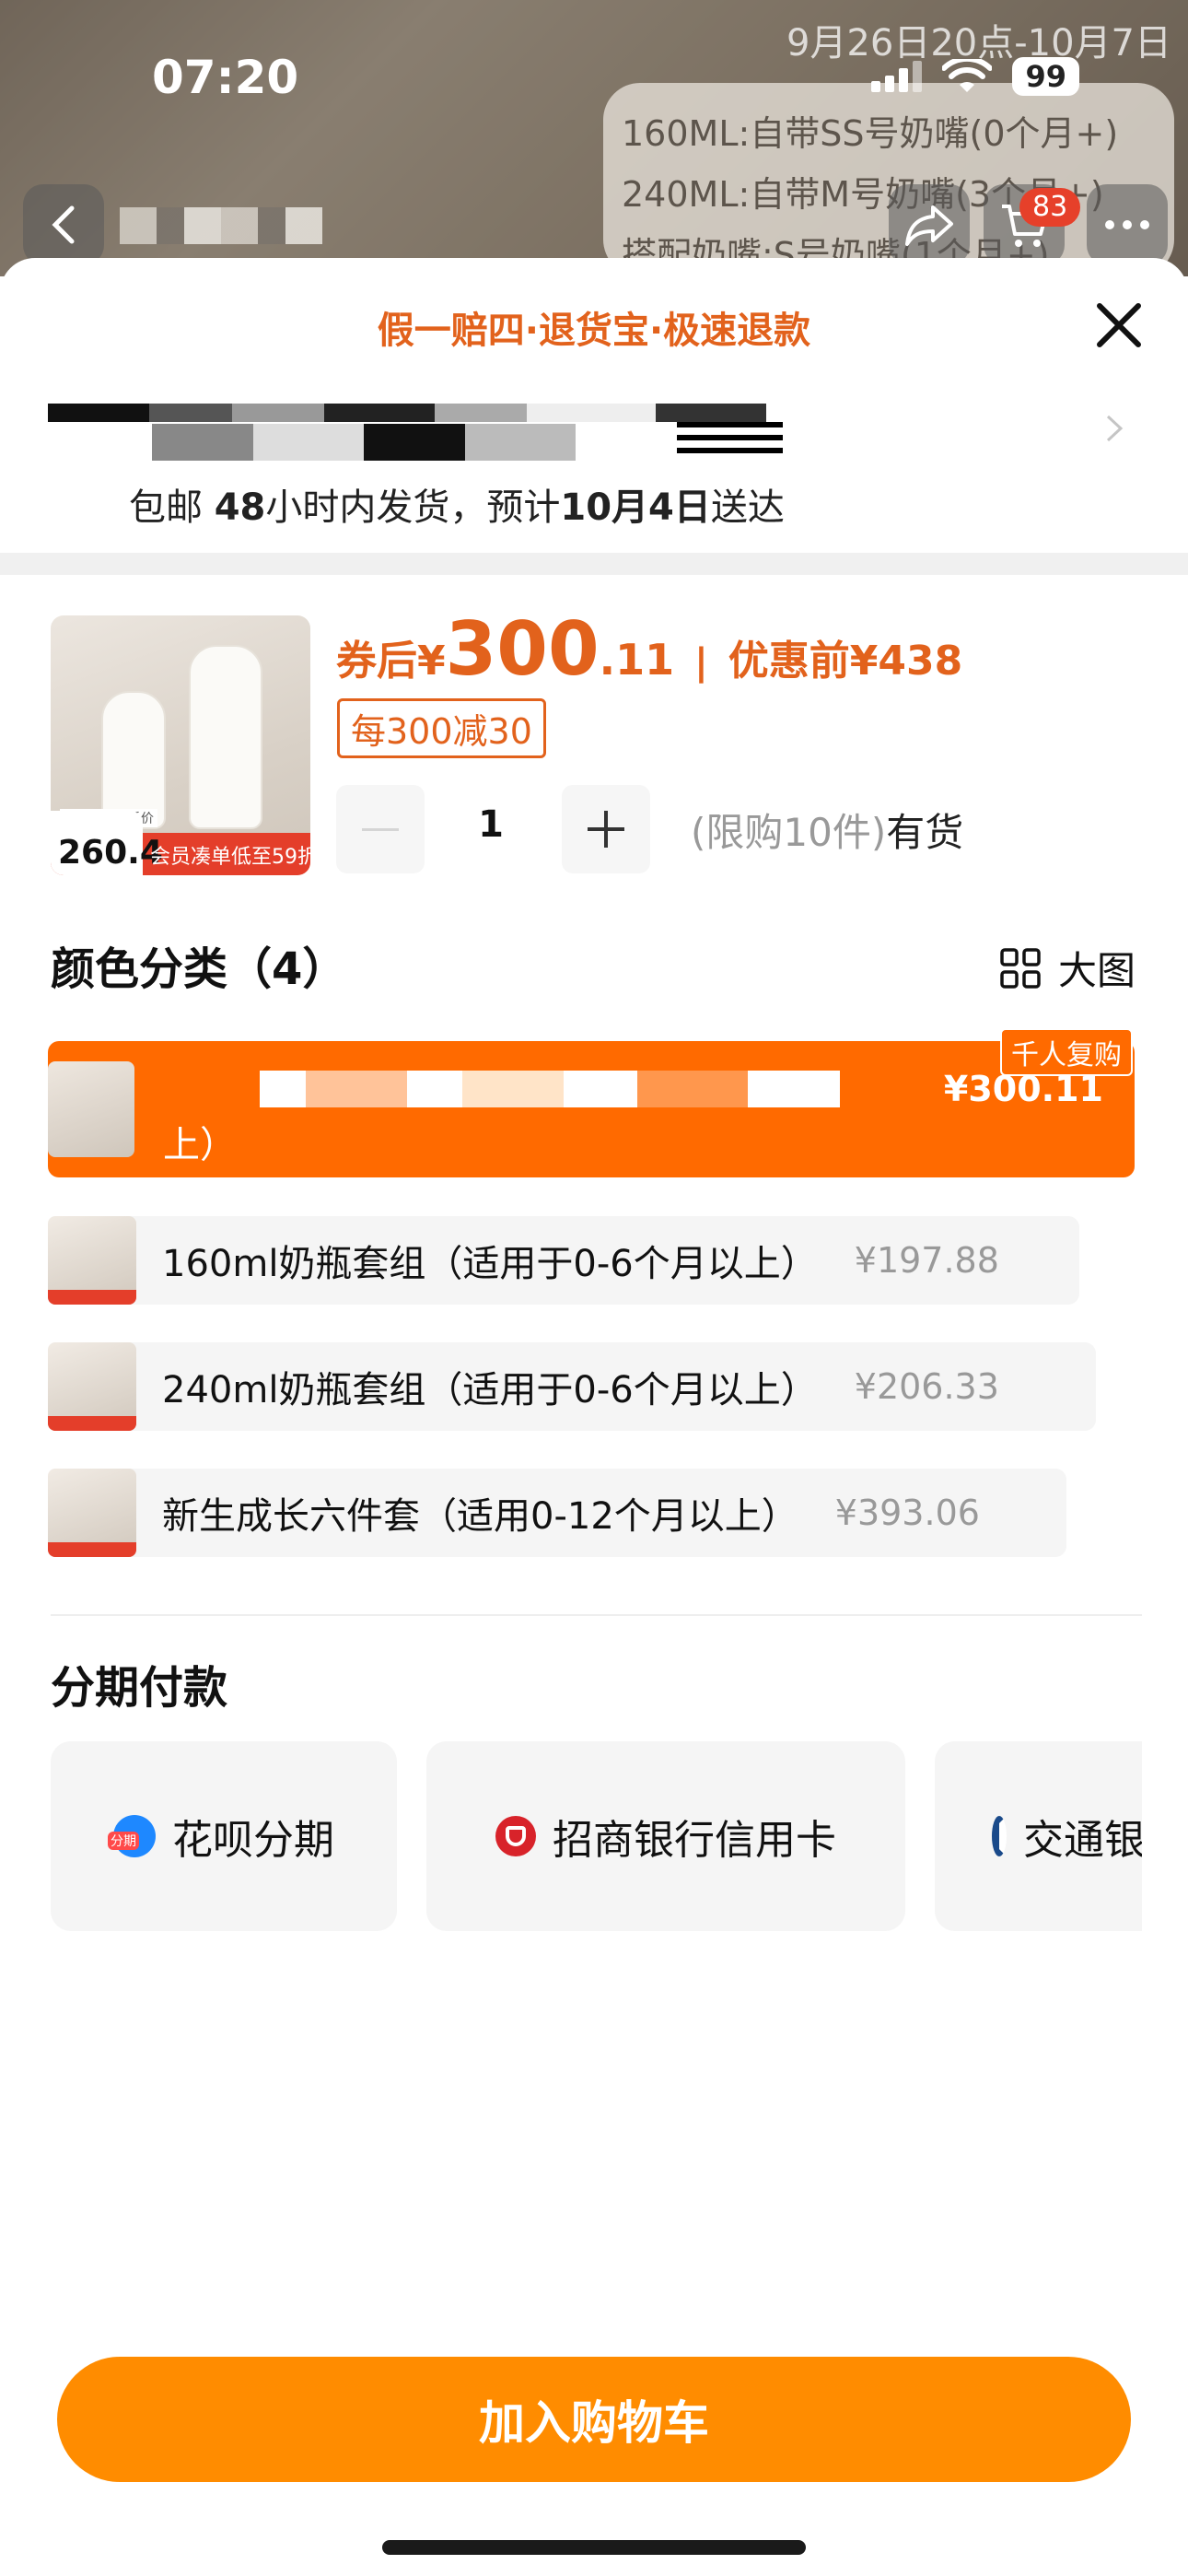 This screenshot has height=2576, width=1188. What do you see at coordinates (1066, 1052) in the screenshot?
I see `repurchase-badge: 千人复购` at bounding box center [1066, 1052].